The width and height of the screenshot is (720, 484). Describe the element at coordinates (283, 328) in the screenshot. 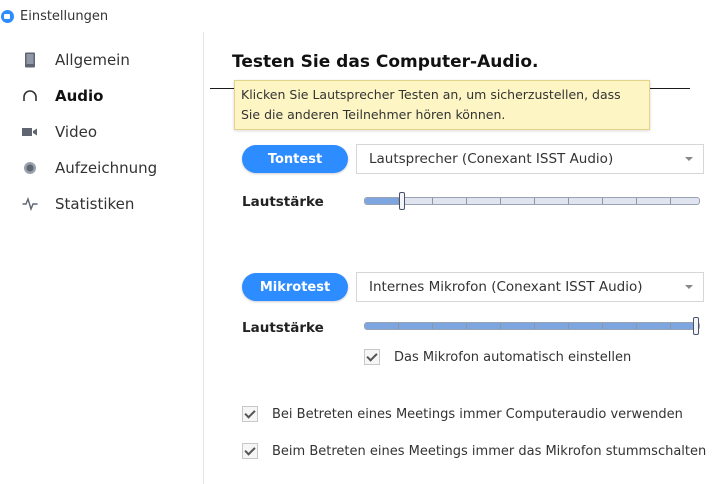

I see `microphone-volume-label: Lautstärke` at that location.